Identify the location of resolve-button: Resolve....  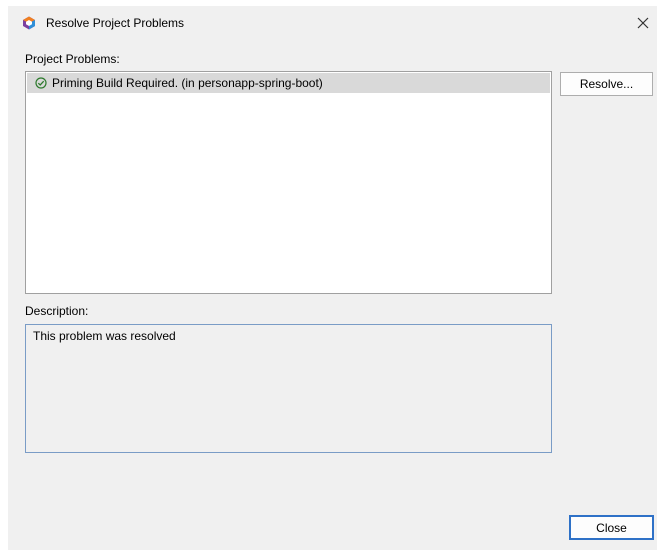
(606, 84).